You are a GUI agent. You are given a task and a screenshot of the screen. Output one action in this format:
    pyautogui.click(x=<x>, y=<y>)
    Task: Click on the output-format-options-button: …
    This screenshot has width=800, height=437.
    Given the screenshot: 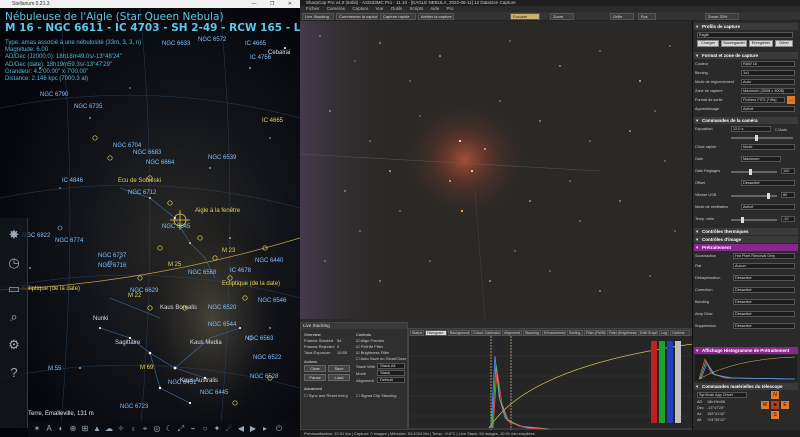 What is the action you would take?
    pyautogui.click(x=791, y=100)
    